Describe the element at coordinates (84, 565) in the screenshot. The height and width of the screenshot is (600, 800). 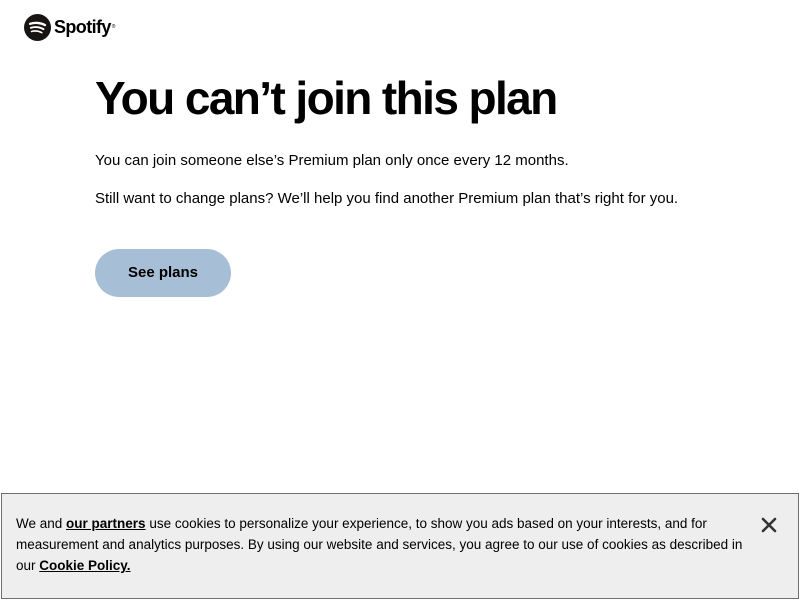
I see `cookie-policy-link: Cookie Policy.` at that location.